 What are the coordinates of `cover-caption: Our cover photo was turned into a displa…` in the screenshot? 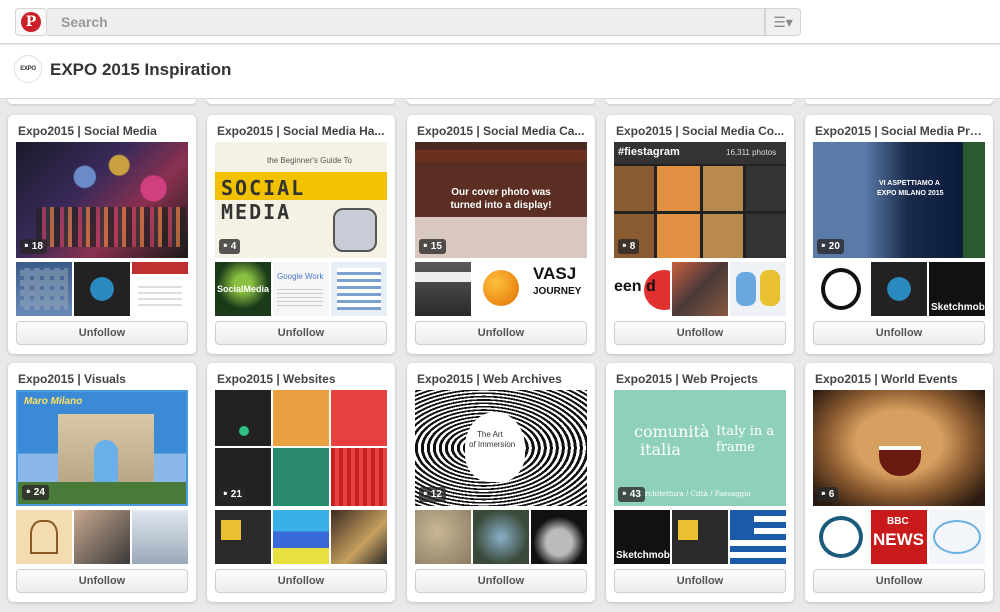 It's located at (501, 199).